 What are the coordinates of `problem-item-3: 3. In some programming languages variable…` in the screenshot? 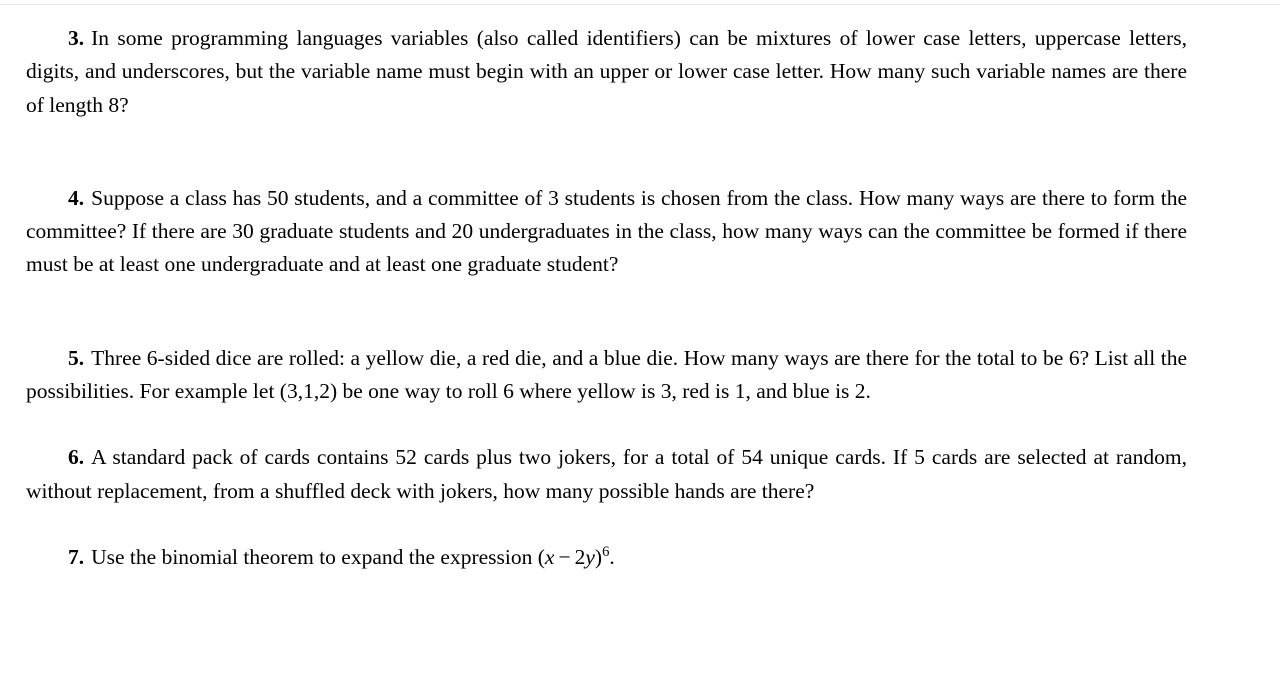 It's located at (606, 72).